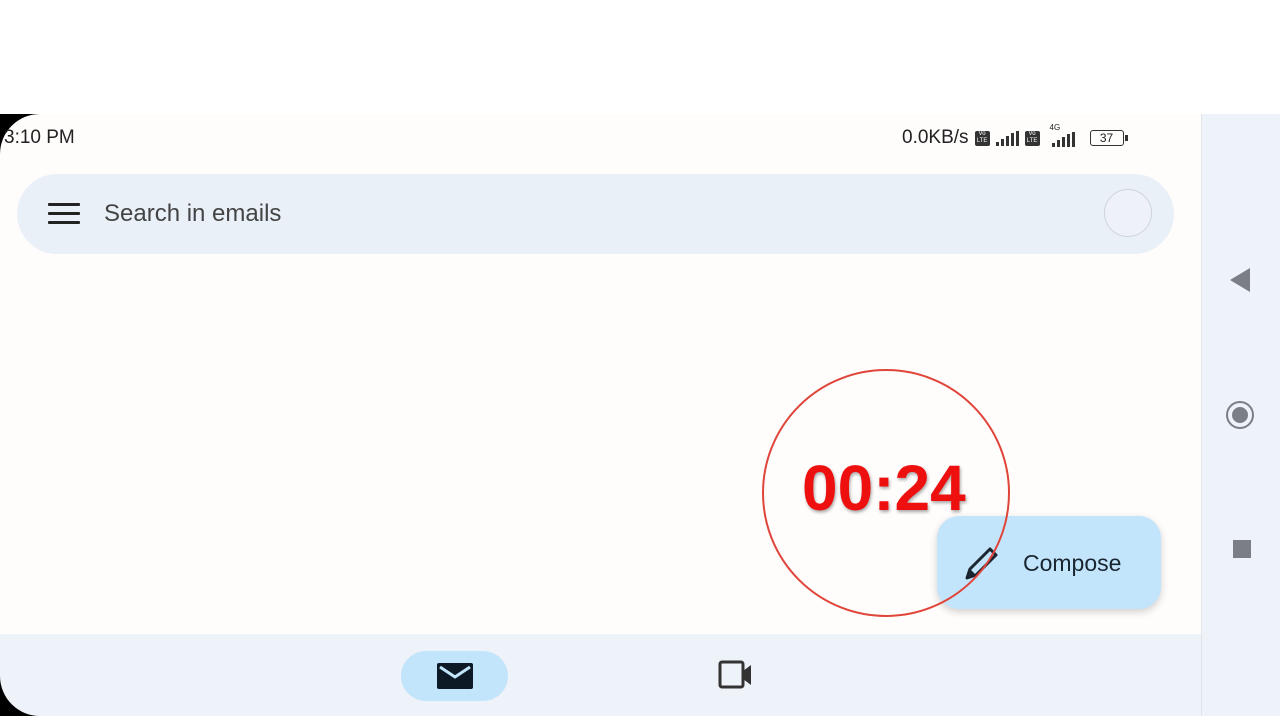 This screenshot has height=720, width=1280. I want to click on tab-meet, so click(736, 676).